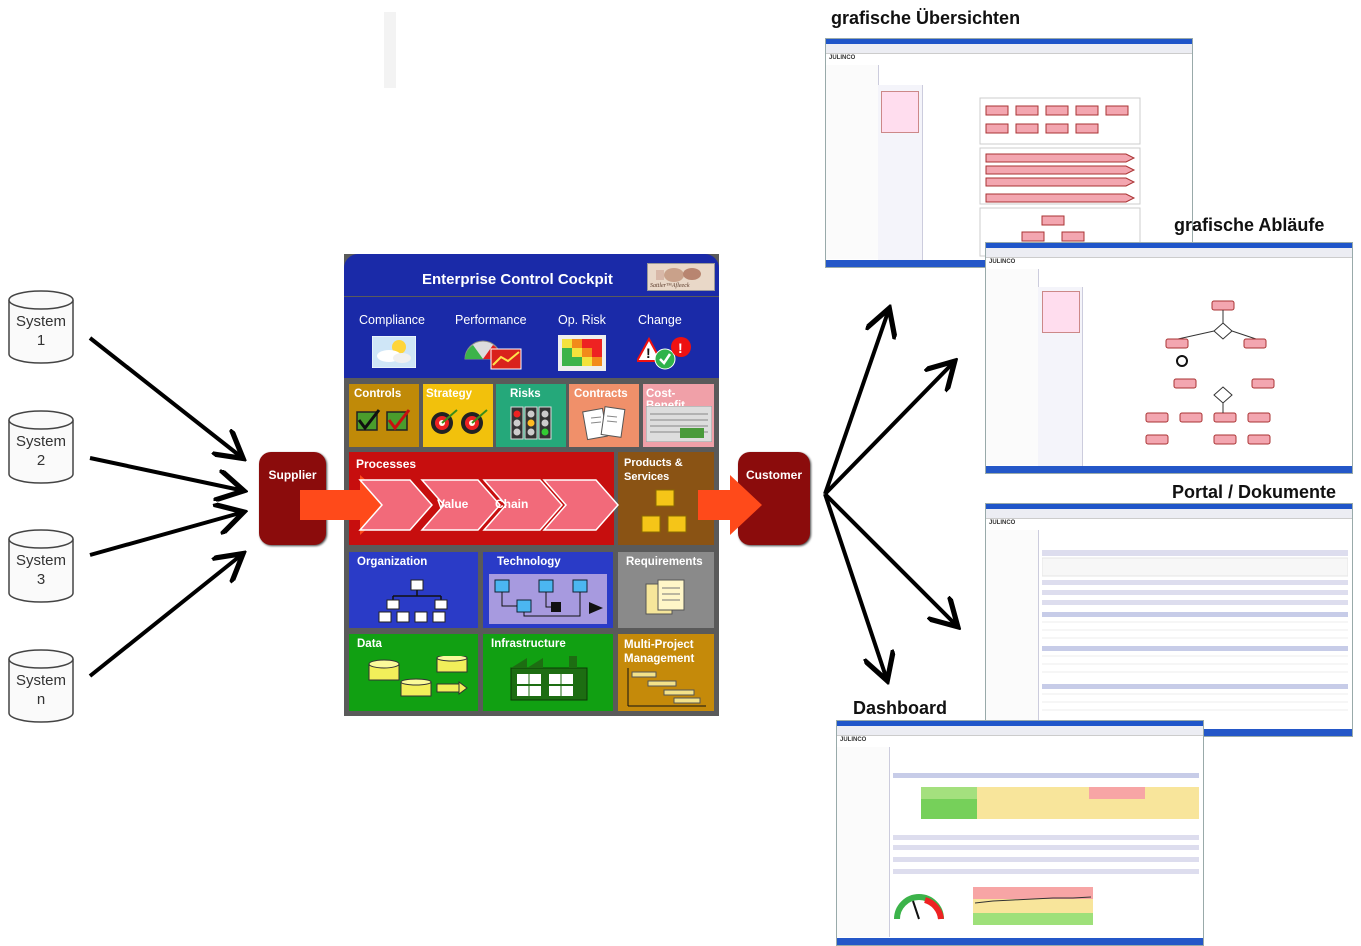 This screenshot has width=1361, height=946. Describe the element at coordinates (512, 504) in the screenshot. I see `chain-label: Chain` at that location.